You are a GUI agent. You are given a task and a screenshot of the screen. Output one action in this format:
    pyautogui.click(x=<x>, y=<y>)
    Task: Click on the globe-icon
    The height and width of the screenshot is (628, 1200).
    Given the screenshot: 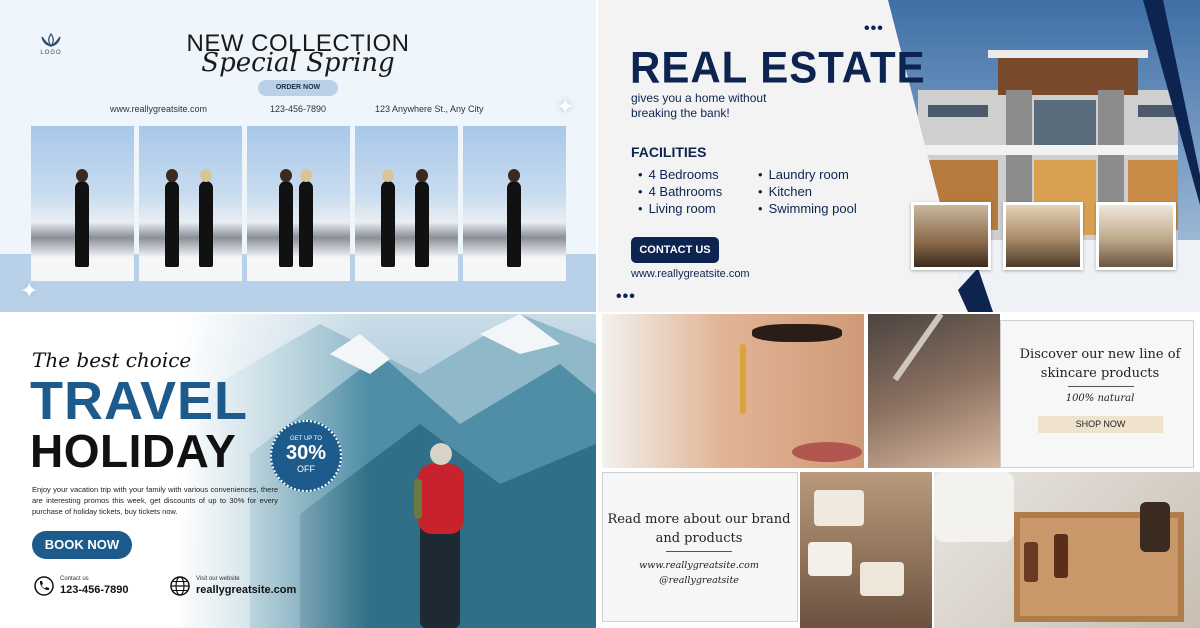 What is the action you would take?
    pyautogui.click(x=180, y=586)
    